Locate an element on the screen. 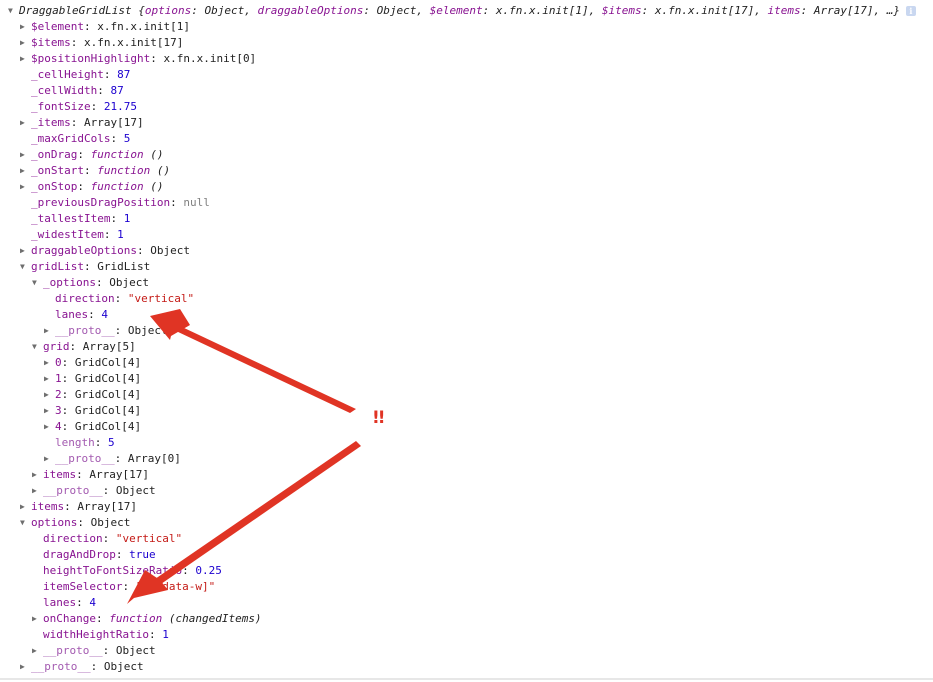 This screenshot has height=682, width=933. property-row: ▶ 1: GridCol[4] is located at coordinates (92, 379).